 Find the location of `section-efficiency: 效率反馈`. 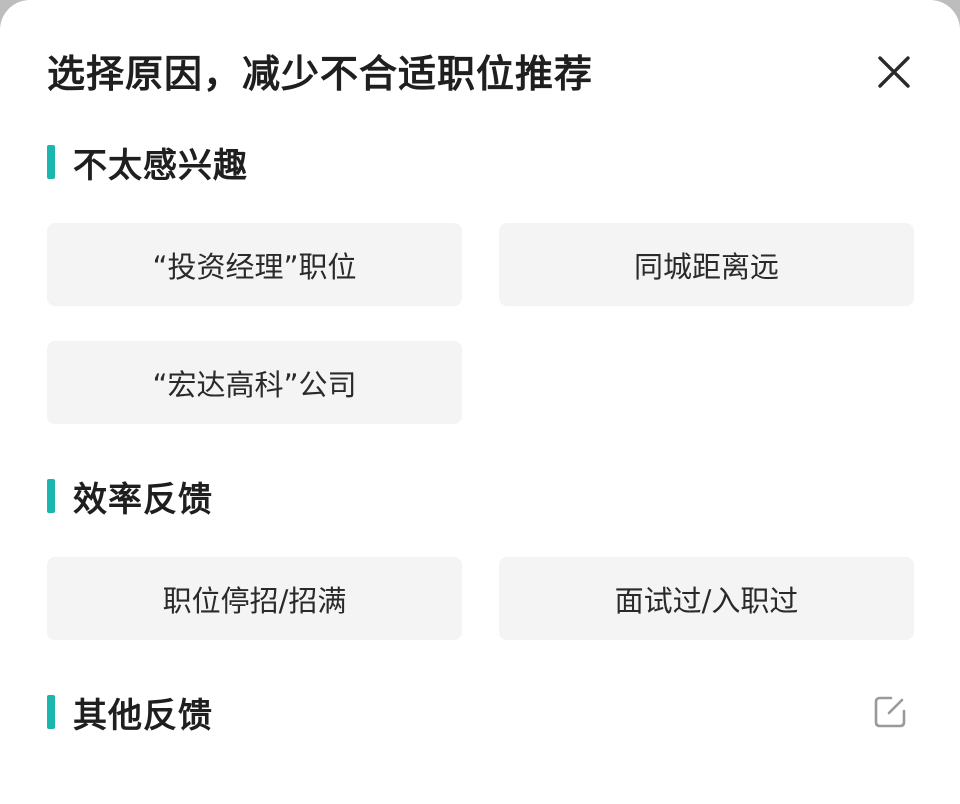

section-efficiency: 效率反馈 is located at coordinates (130, 497).